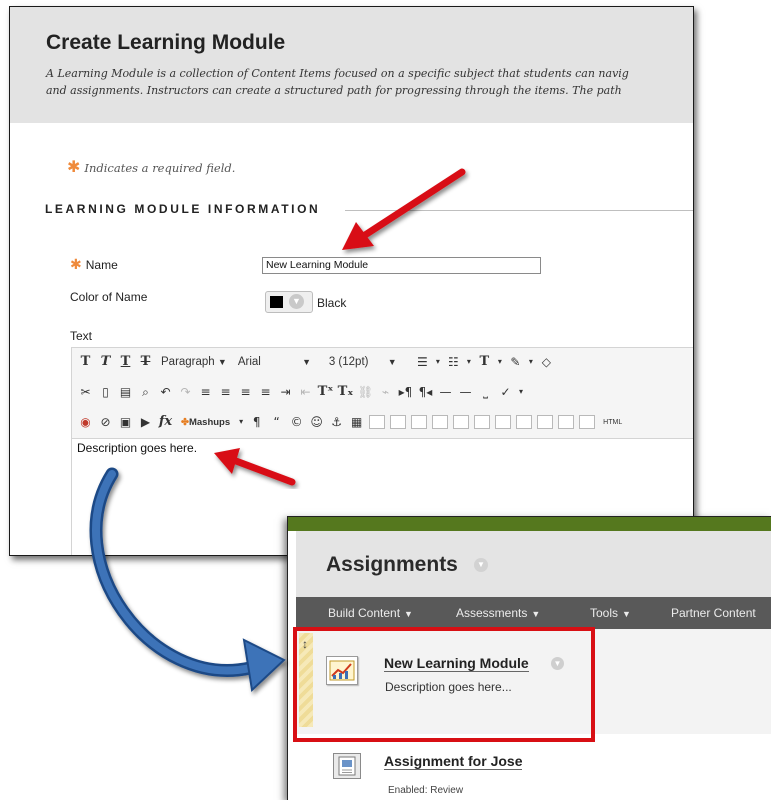 This screenshot has width=771, height=800. I want to click on build-content-menu: Build Content ▼, so click(370, 613).